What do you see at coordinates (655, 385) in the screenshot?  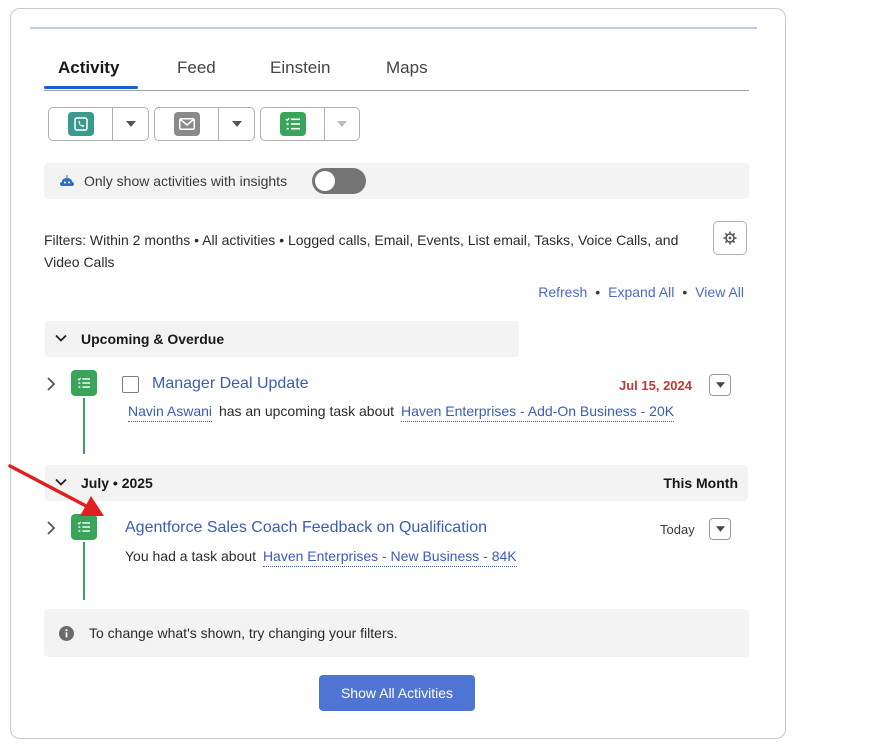 I see `task-due-date: Jul 15, 2024` at bounding box center [655, 385].